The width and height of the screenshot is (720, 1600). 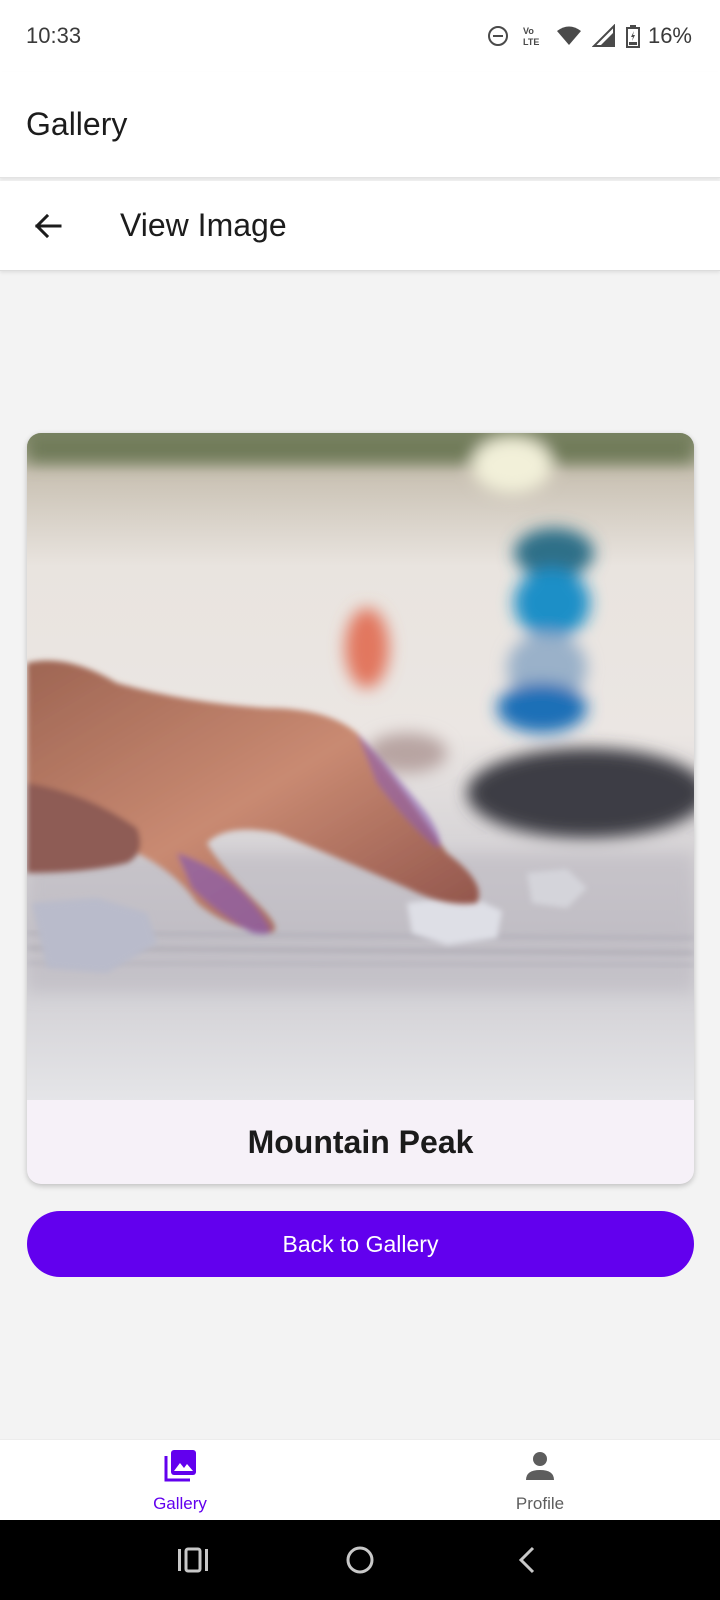 I want to click on photo-library-icon, so click(x=180, y=1468).